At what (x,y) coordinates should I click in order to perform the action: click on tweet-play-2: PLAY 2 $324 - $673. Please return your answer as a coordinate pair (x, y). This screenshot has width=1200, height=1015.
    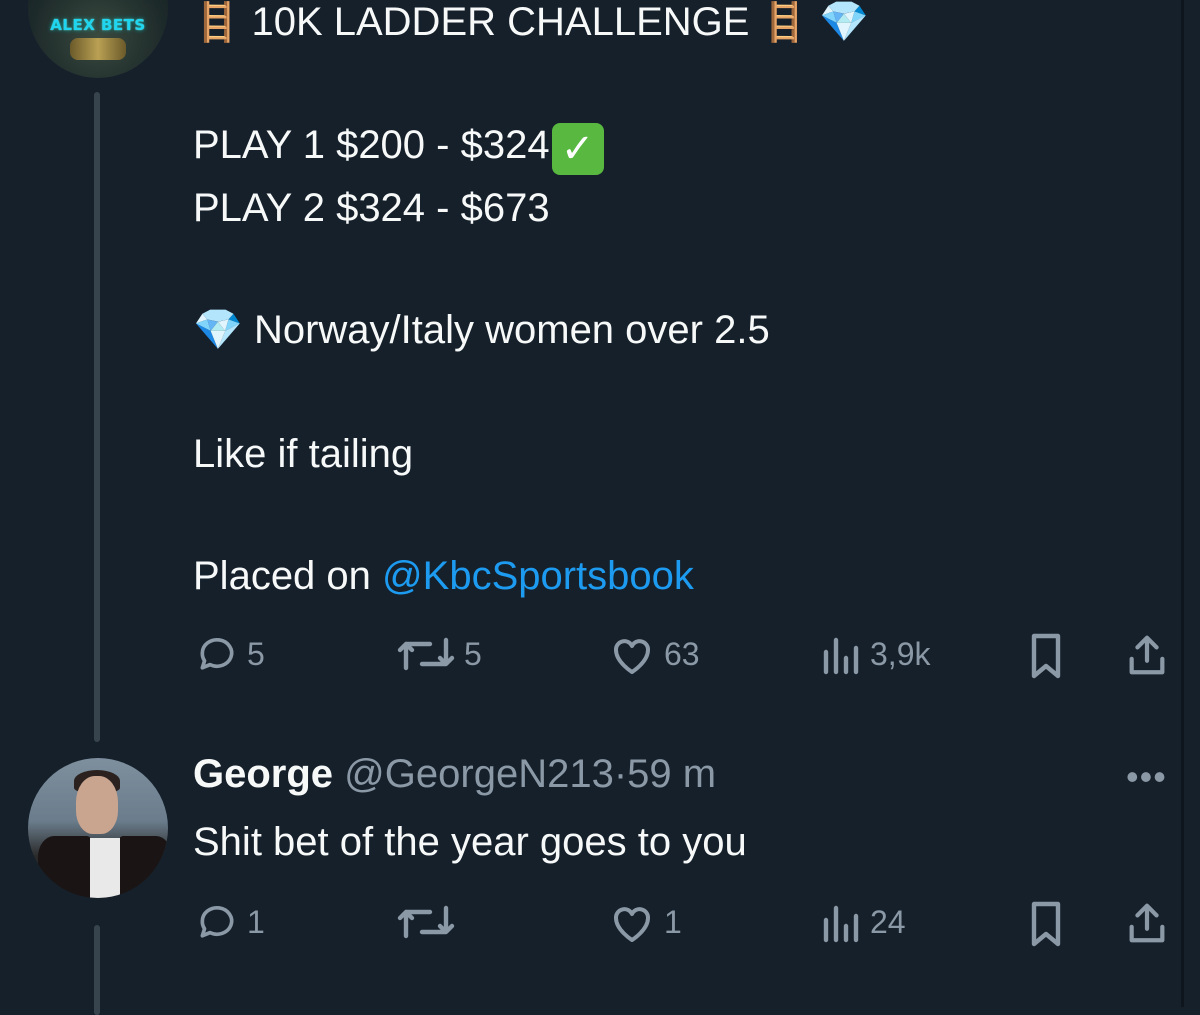
    Looking at the image, I should click on (371, 208).